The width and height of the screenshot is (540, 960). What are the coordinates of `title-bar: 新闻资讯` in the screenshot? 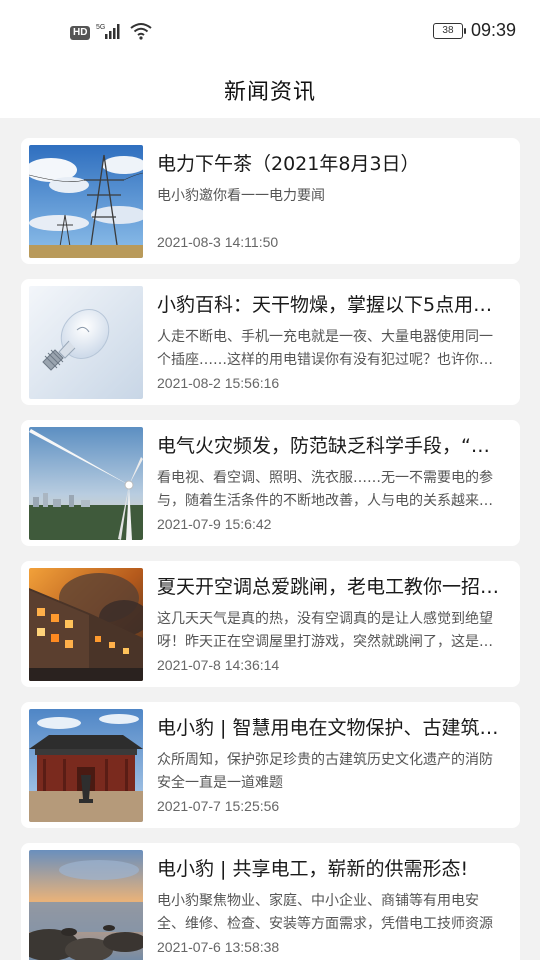 It's located at (270, 90).